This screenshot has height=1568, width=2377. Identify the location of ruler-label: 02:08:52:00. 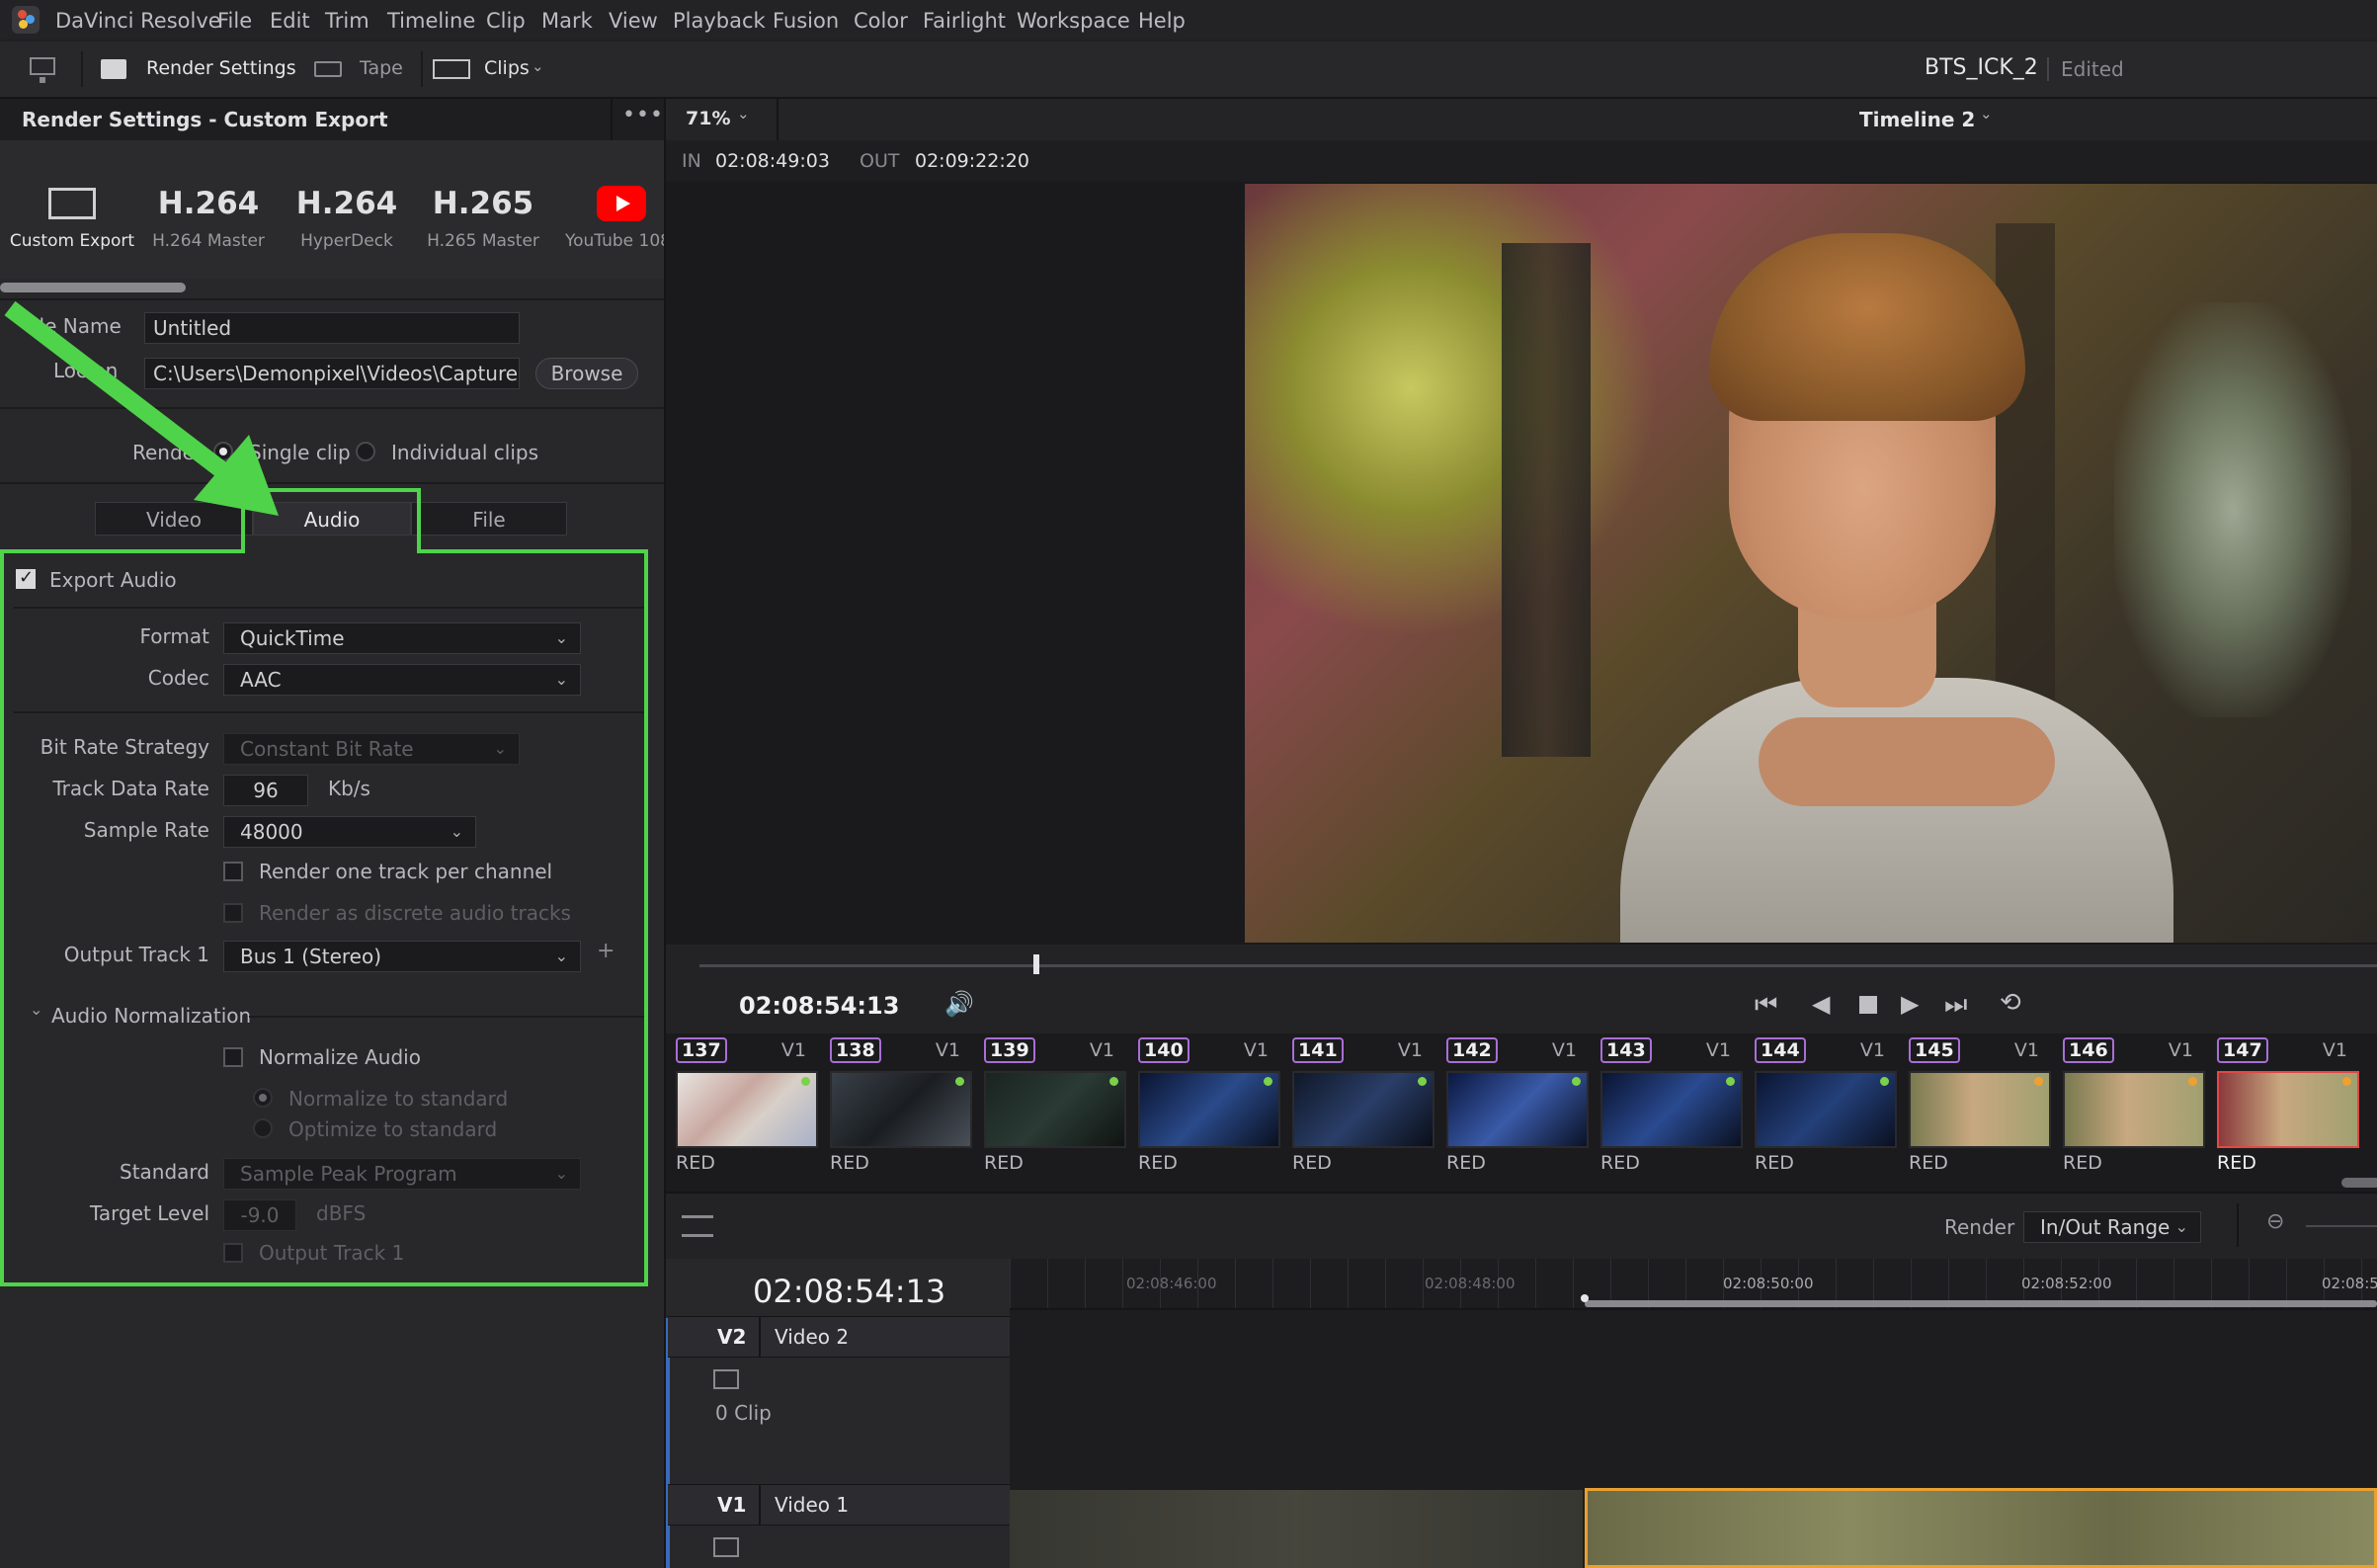
(2066, 1283).